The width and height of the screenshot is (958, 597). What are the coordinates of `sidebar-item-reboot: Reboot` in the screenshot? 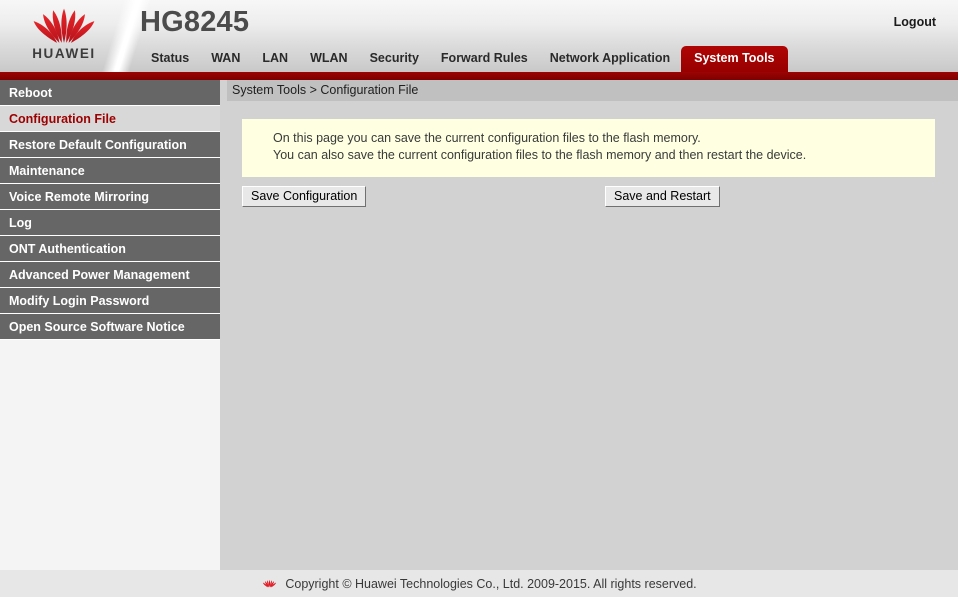 It's located at (110, 93).